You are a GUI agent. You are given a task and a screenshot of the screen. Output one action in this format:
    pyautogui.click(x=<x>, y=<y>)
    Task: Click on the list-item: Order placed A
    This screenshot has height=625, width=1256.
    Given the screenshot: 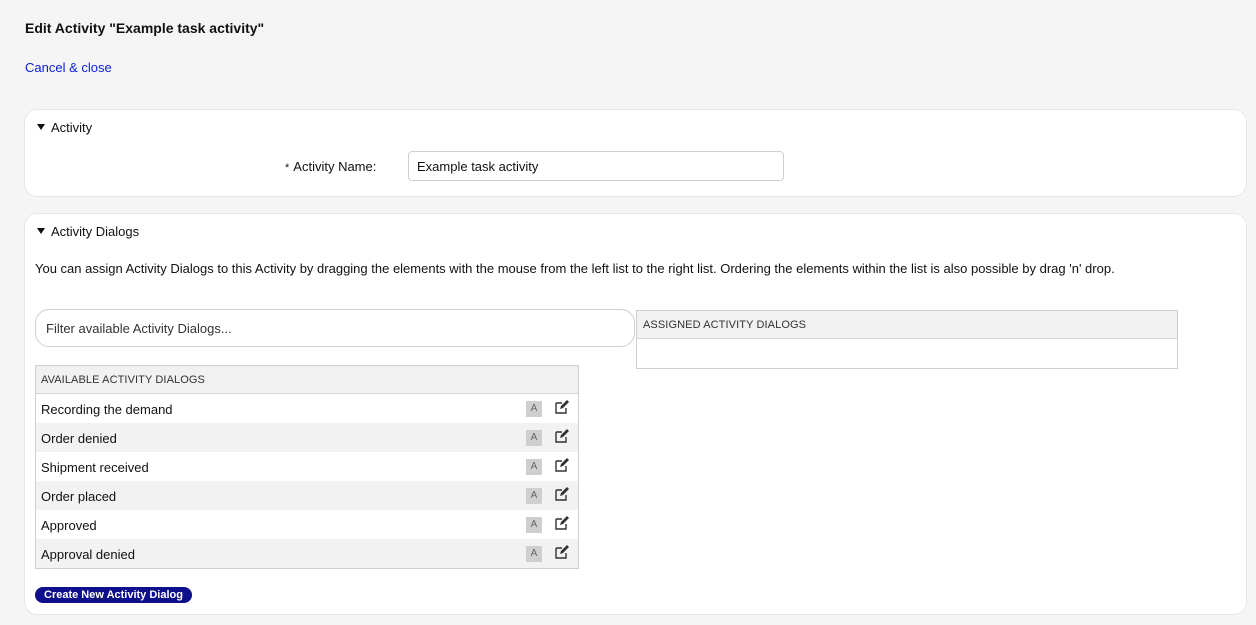 What is the action you would take?
    pyautogui.click(x=307, y=495)
    